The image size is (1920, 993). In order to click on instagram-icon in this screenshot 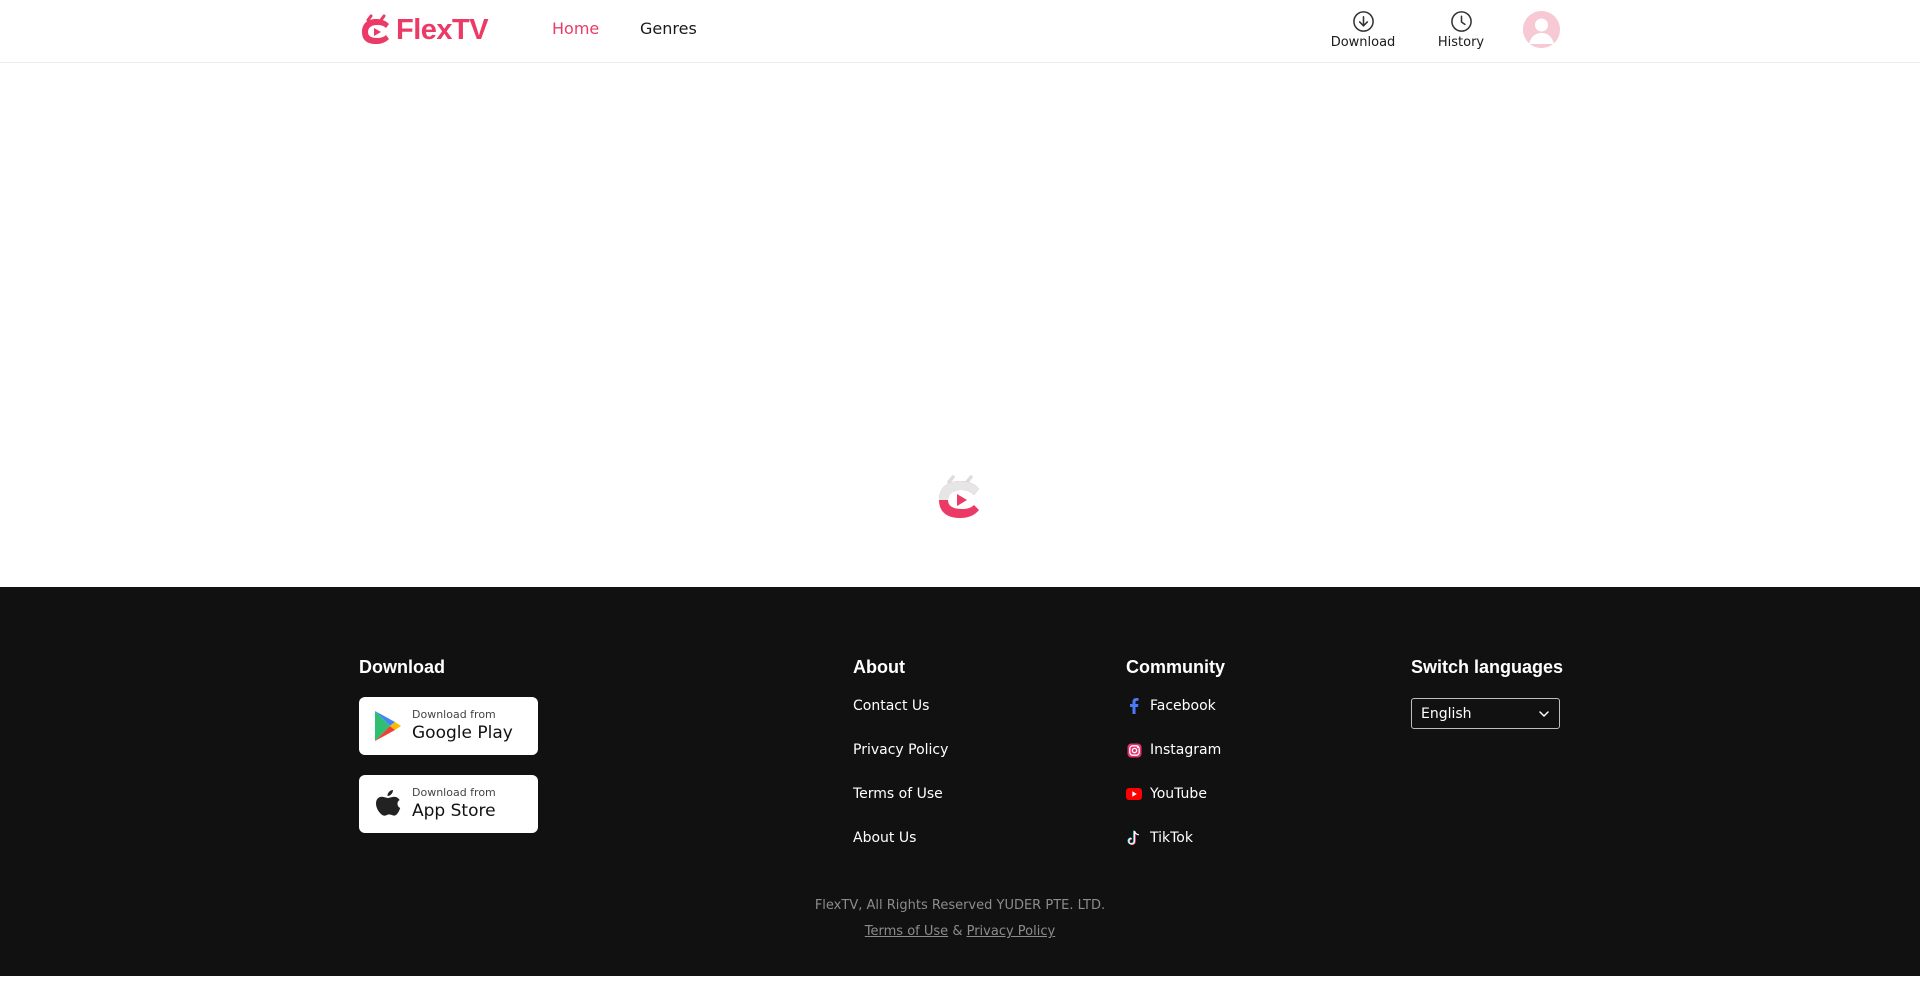, I will do `click(1134, 750)`.